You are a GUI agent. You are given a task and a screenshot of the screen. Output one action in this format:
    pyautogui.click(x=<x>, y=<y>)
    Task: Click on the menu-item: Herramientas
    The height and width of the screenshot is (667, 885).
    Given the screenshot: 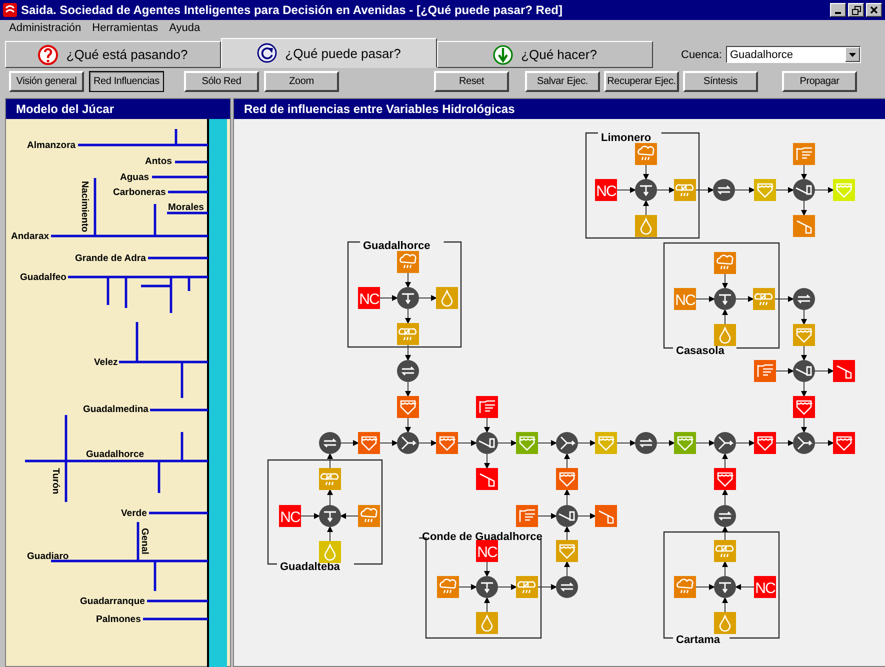 What is the action you would take?
    pyautogui.click(x=125, y=28)
    